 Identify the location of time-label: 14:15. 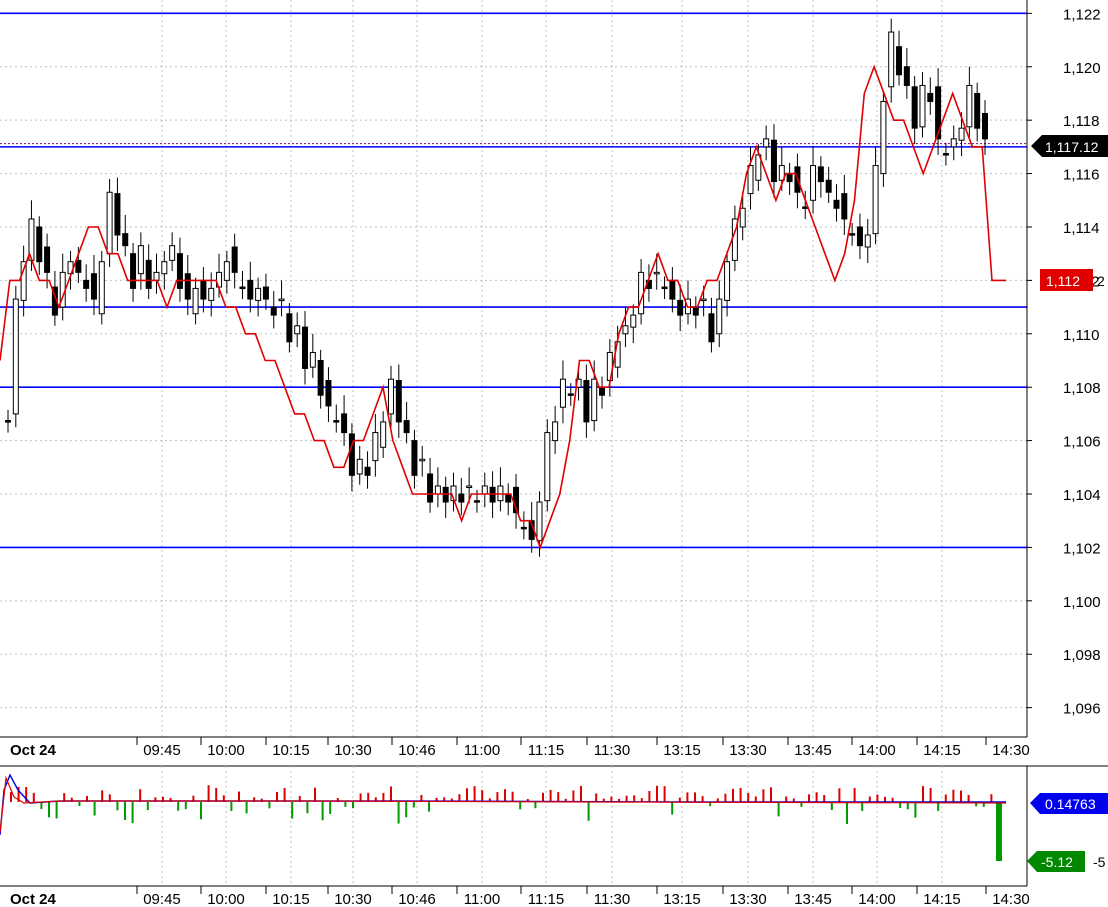
(942, 750).